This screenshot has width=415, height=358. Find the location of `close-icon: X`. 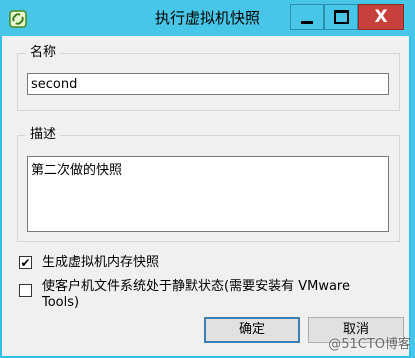

close-icon: X is located at coordinates (381, 16).